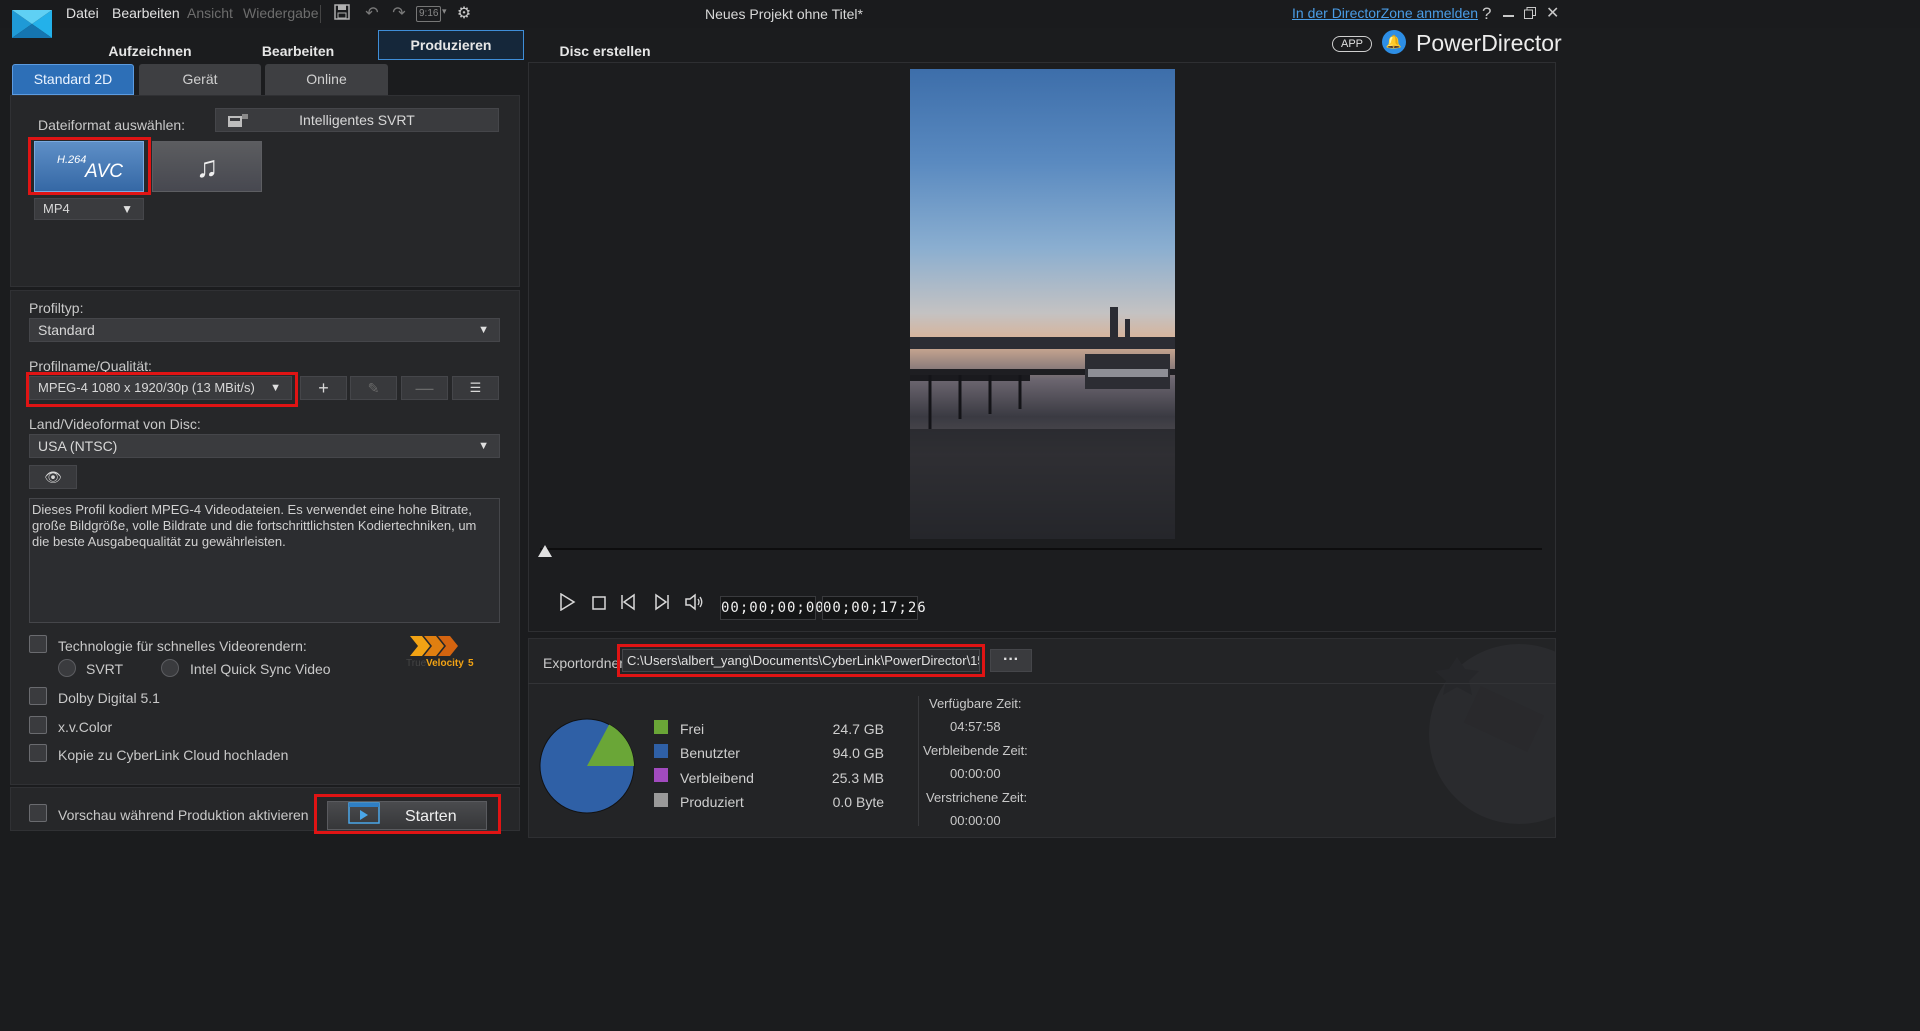  Describe the element at coordinates (772, 608) in the screenshot. I see `current-timecode: 00;00;00;00` at that location.